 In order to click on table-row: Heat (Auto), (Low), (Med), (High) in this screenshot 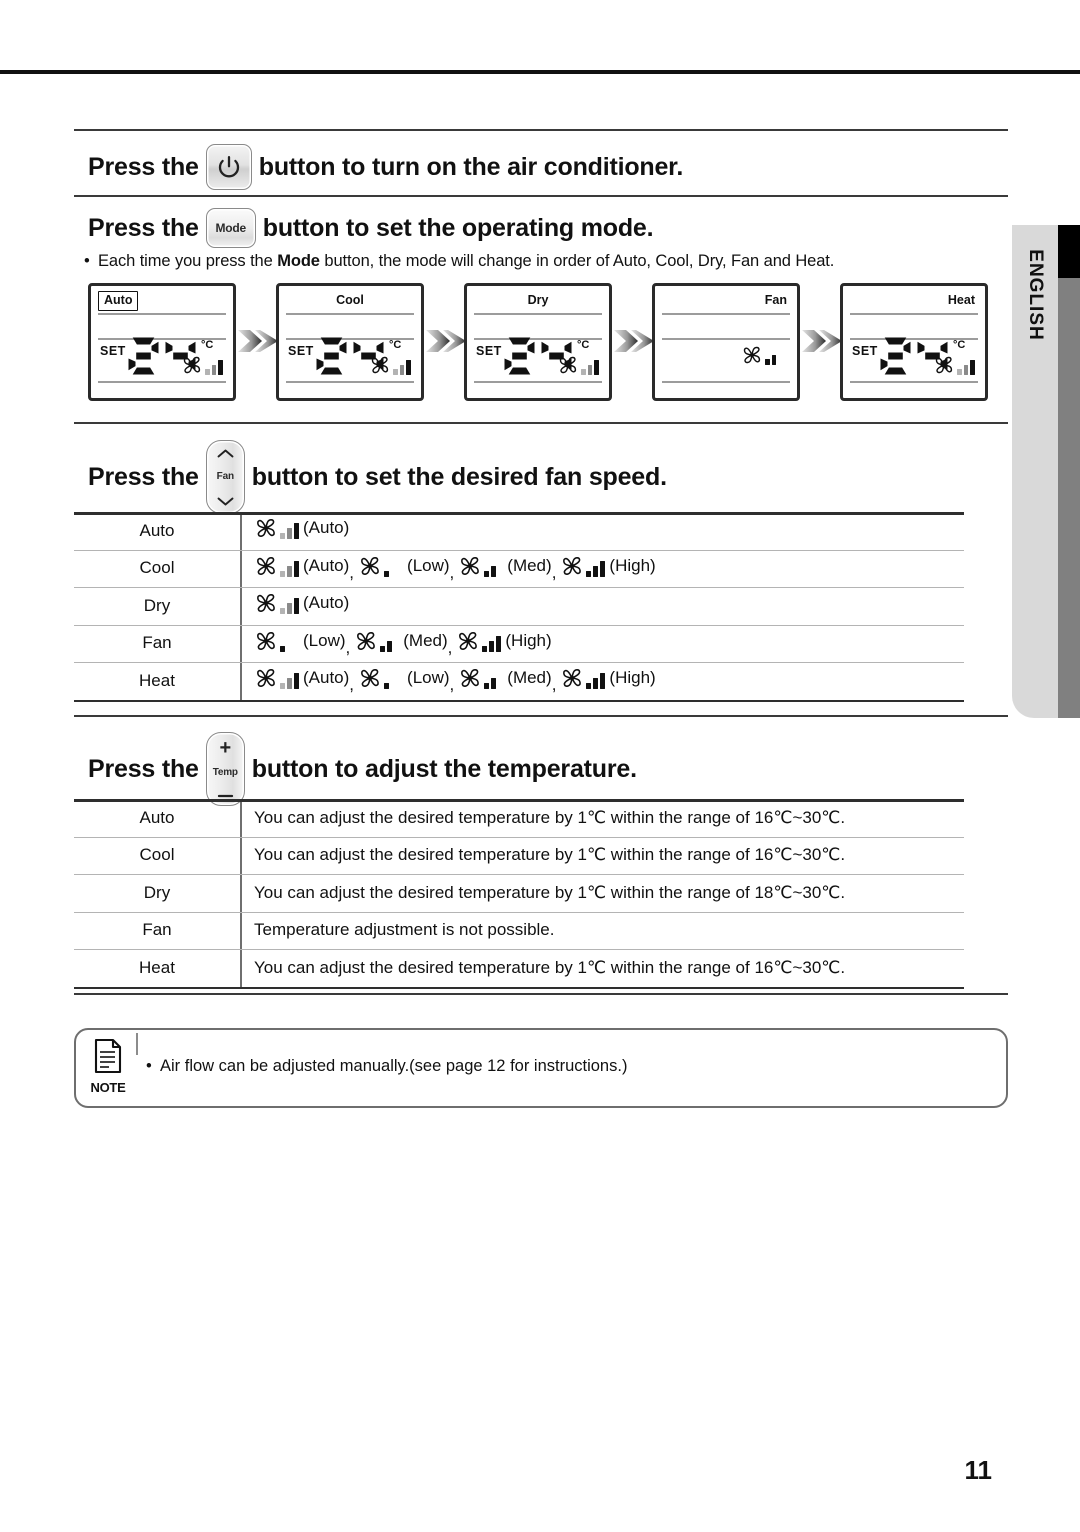, I will do `click(519, 681)`.